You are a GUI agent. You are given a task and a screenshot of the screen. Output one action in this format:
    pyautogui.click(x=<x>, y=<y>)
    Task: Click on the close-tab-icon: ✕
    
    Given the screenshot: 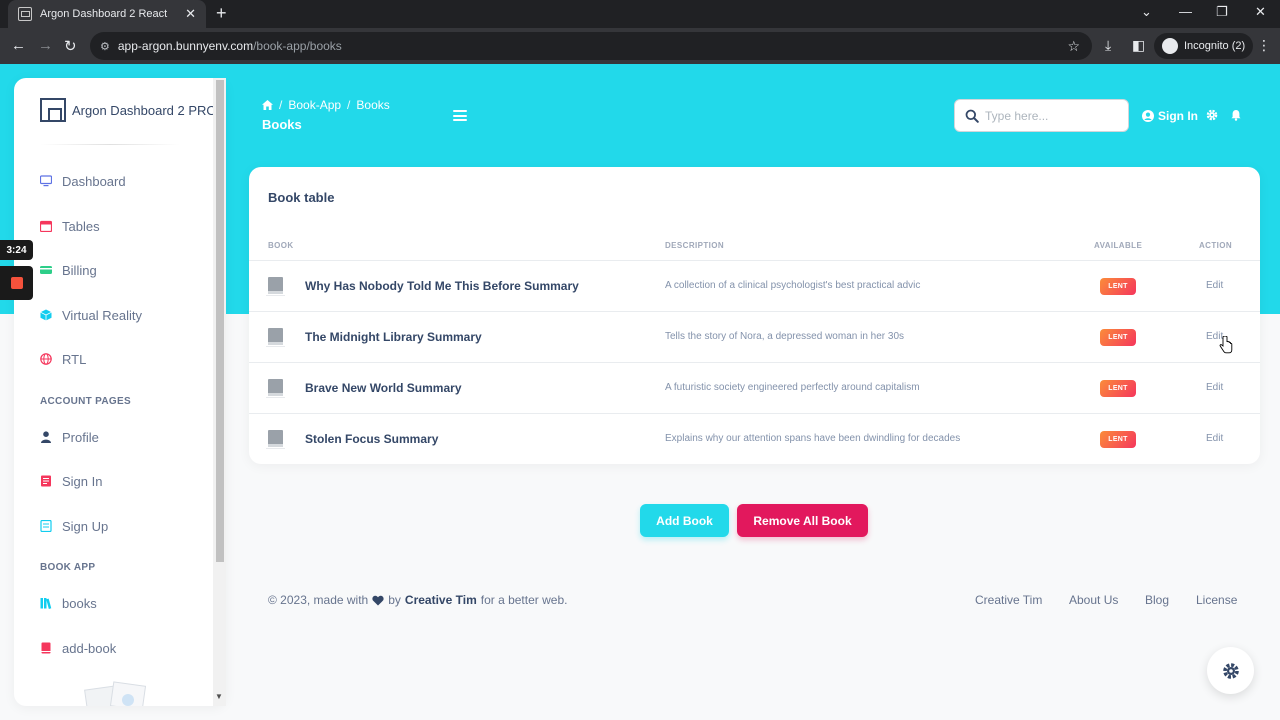 What is the action you would take?
    pyautogui.click(x=190, y=14)
    